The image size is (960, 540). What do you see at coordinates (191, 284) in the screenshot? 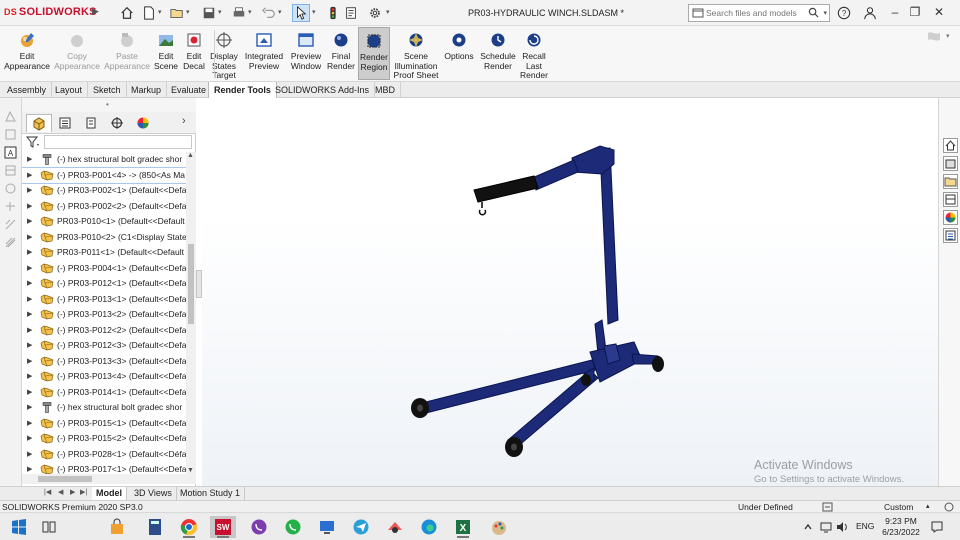
I see `scroll-thumb` at bounding box center [191, 284].